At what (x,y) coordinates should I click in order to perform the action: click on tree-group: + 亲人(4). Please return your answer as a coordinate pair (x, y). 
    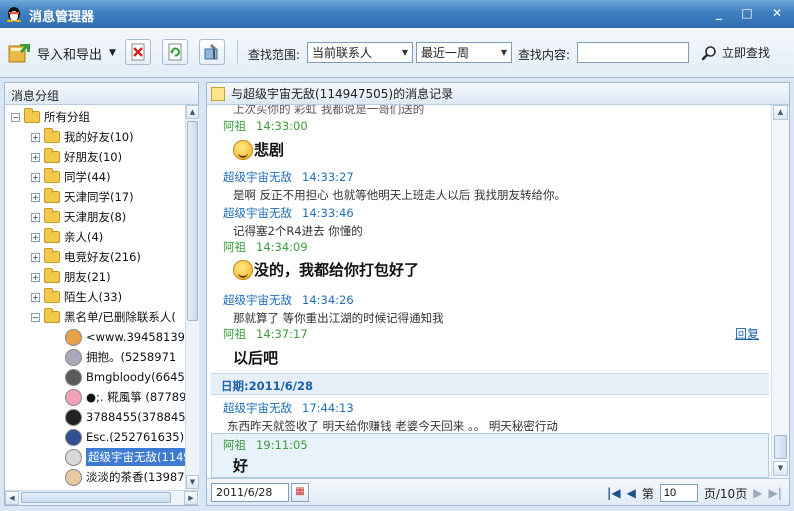
    Looking at the image, I should click on (67, 237).